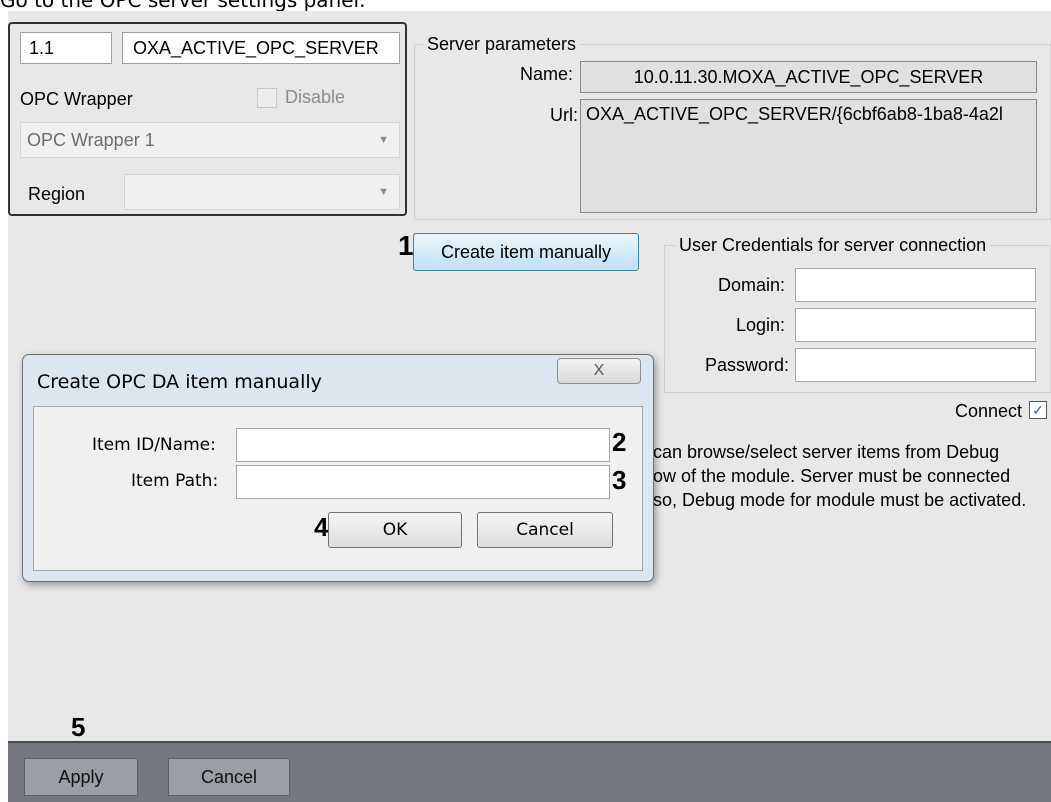 Image resolution: width=1051 pixels, height=802 pixels. Describe the element at coordinates (833, 245) in the screenshot. I see `credentials-title: User Credentials for server connection` at that location.